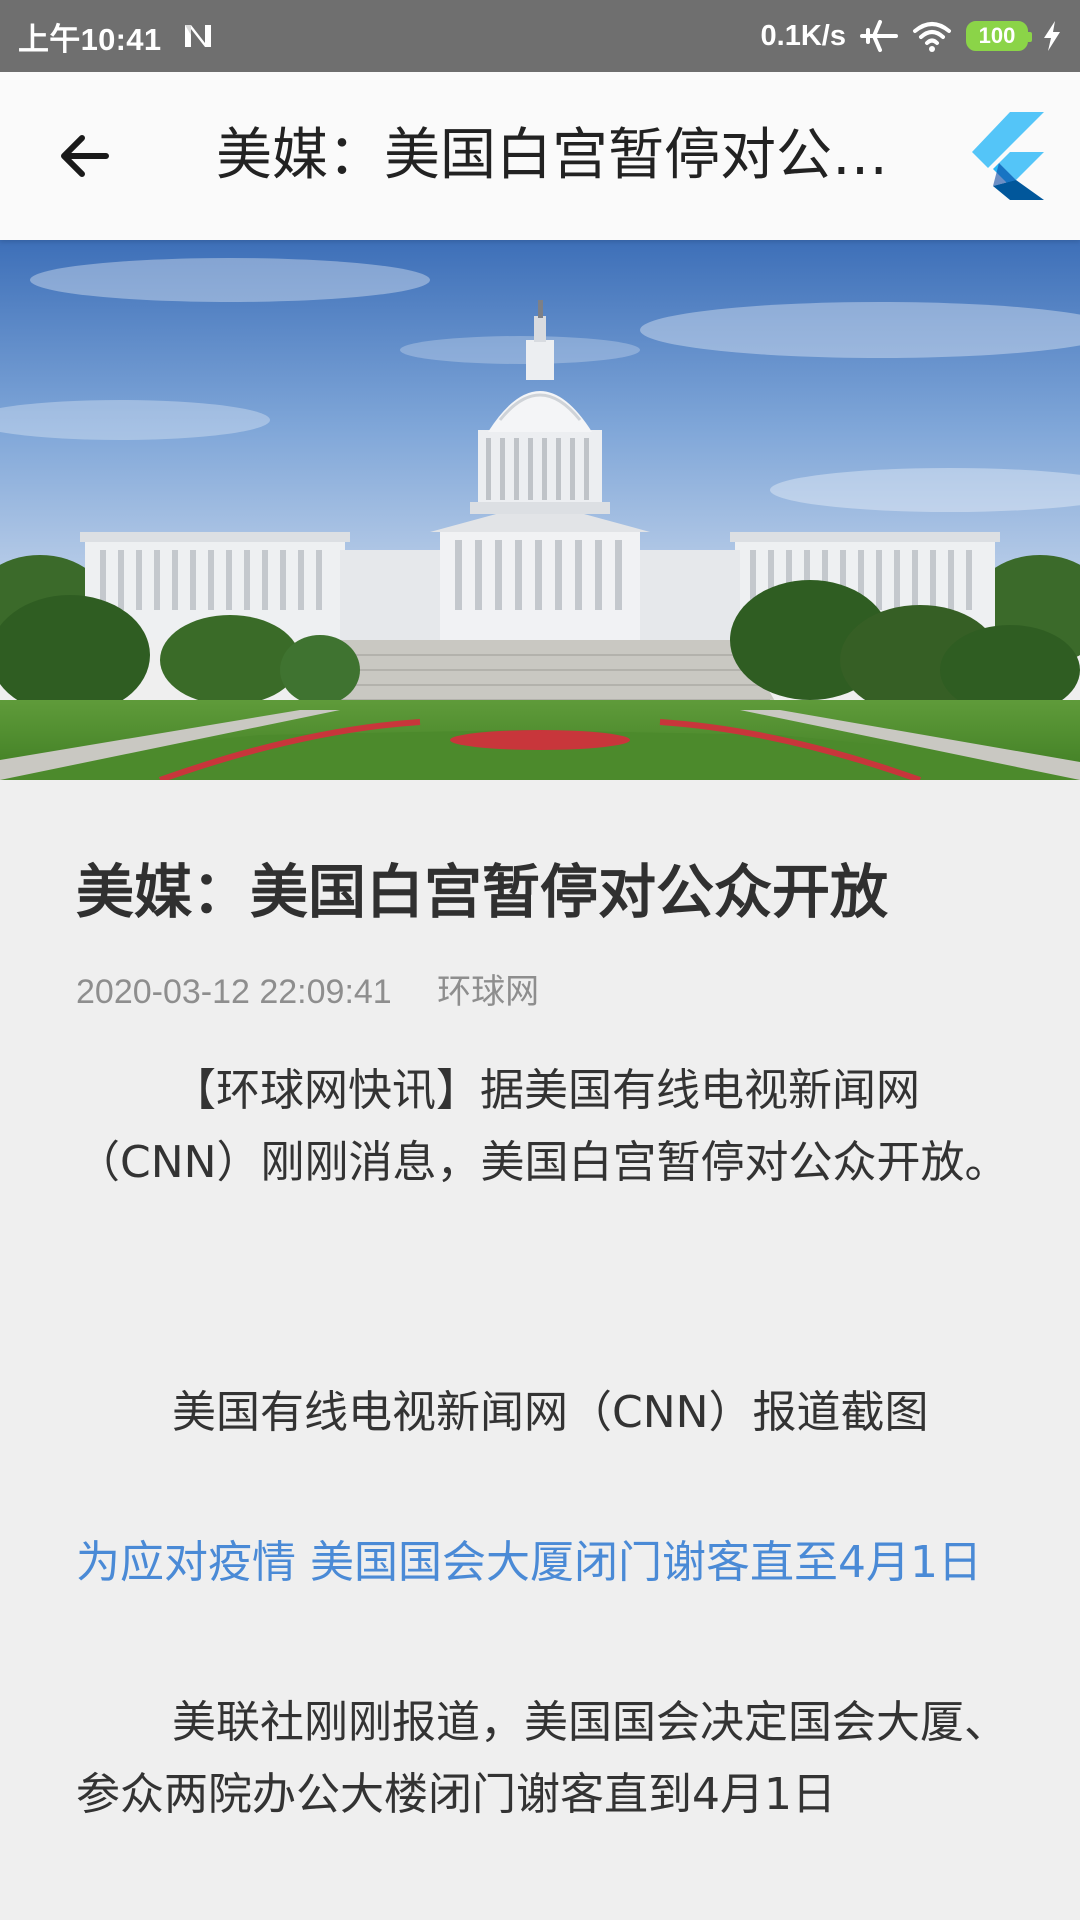  What do you see at coordinates (540, 36) in the screenshot?
I see `status-bar: 上午10:41 0.1K/s 100` at bounding box center [540, 36].